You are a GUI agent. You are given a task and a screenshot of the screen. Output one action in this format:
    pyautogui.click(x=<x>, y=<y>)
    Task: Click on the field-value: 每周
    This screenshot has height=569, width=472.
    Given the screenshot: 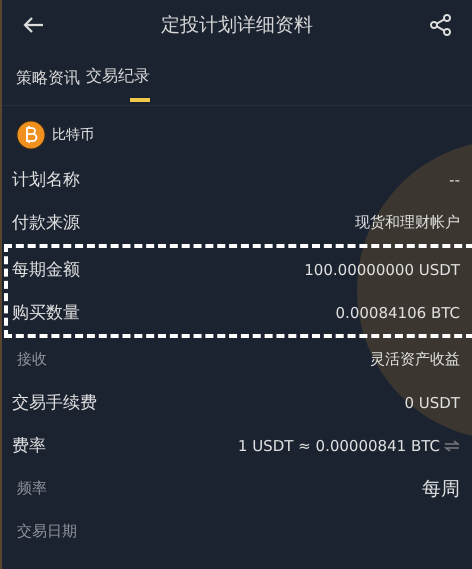 What is the action you would take?
    pyautogui.click(x=441, y=489)
    